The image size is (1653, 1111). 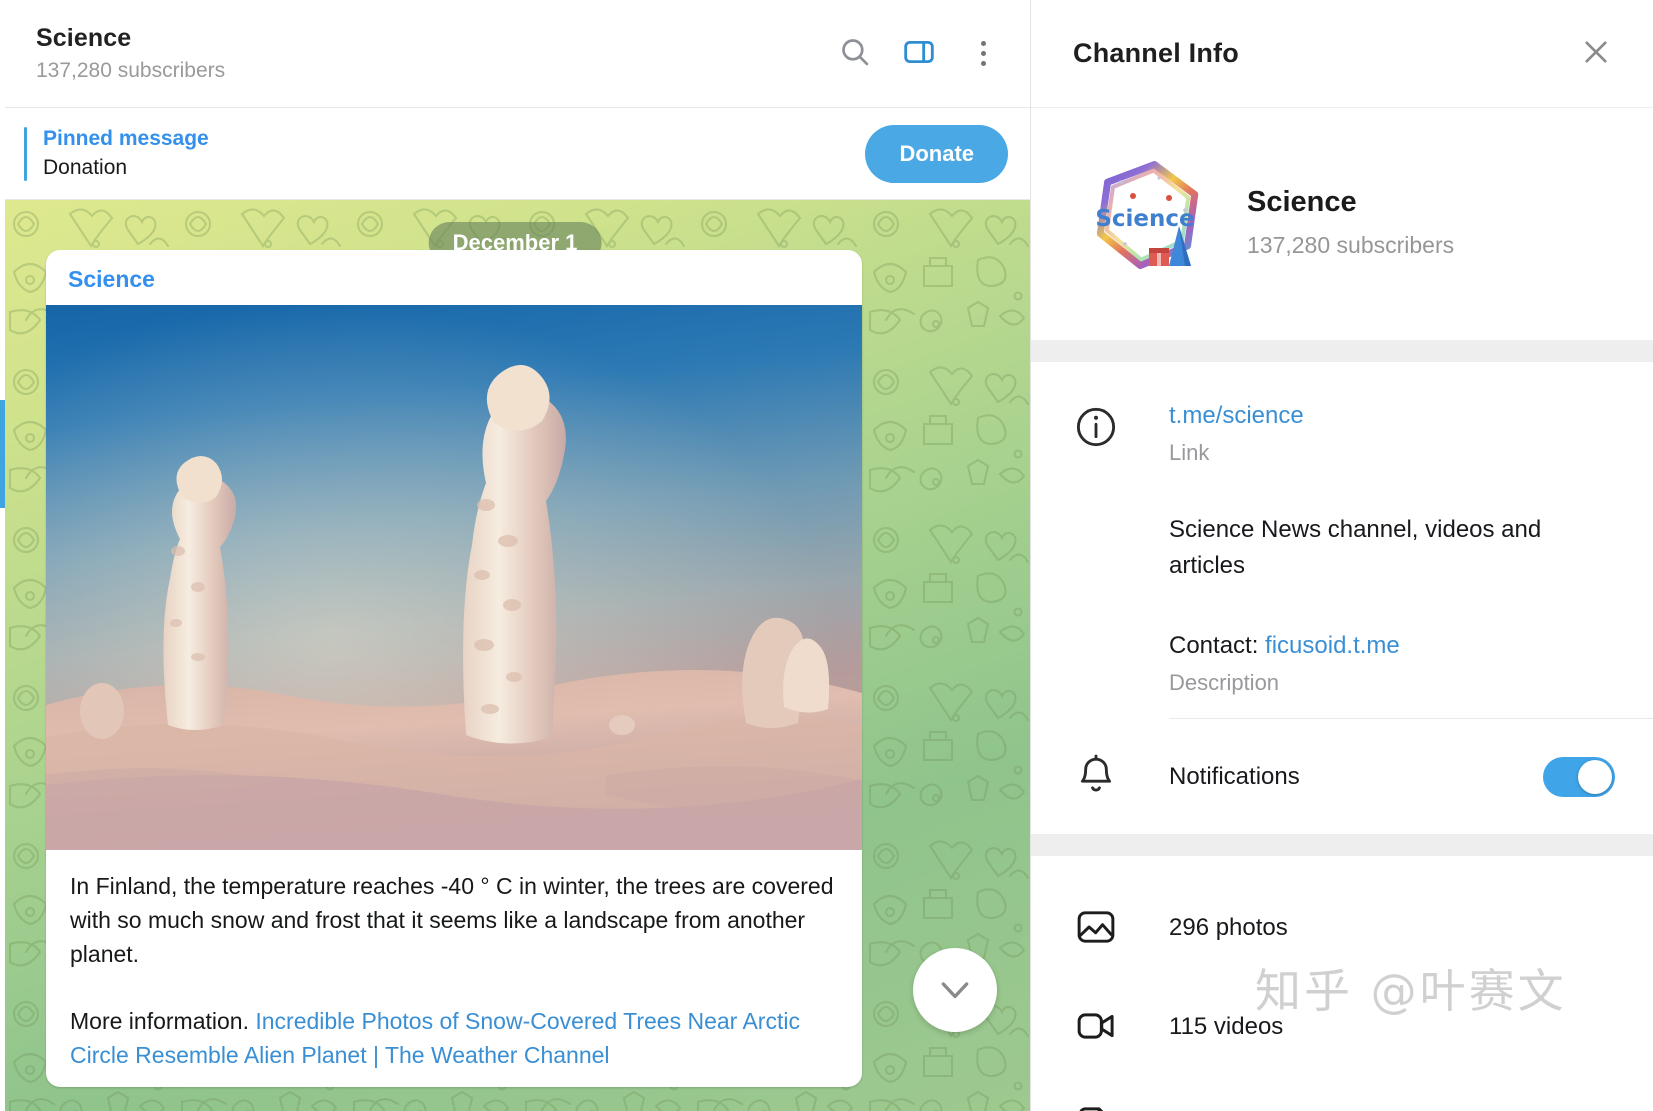 I want to click on profile-row: Science Science 137,280 subscribers, so click(x=1342, y=224).